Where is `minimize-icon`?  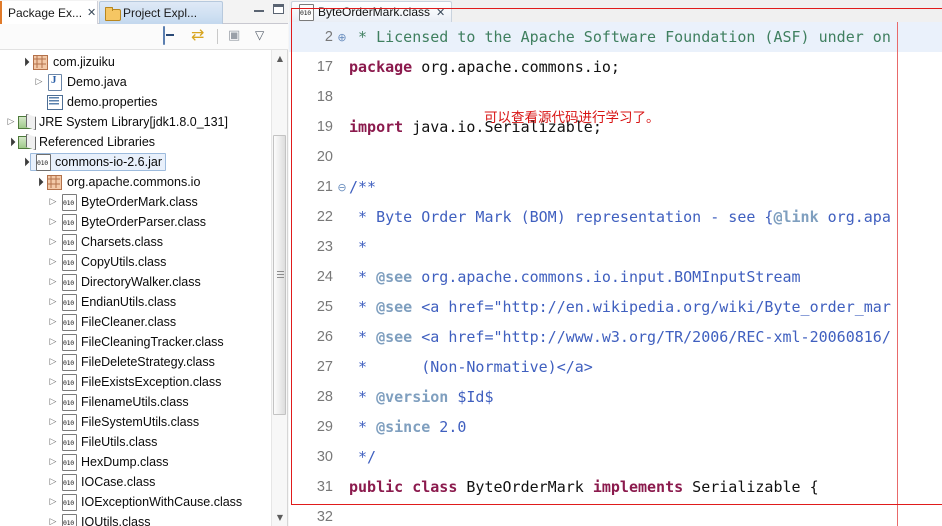 minimize-icon is located at coordinates (259, 9).